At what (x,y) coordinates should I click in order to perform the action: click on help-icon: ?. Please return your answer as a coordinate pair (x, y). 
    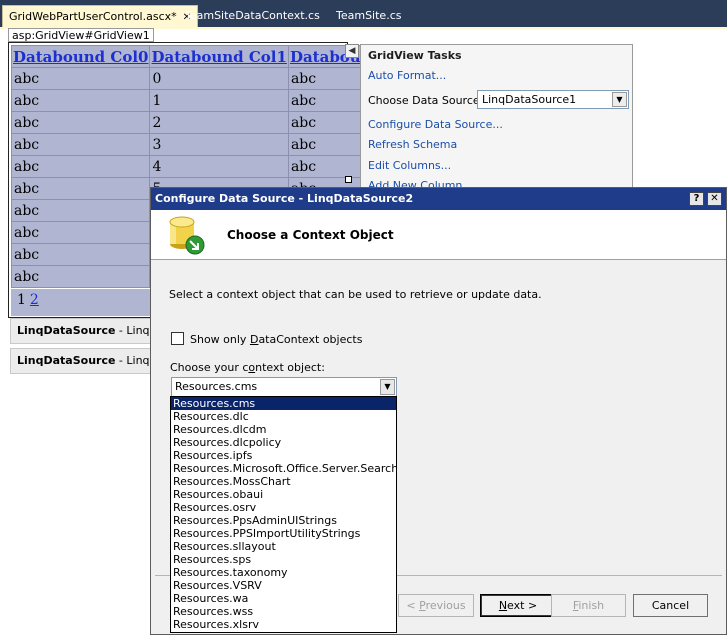
    Looking at the image, I should click on (696, 199).